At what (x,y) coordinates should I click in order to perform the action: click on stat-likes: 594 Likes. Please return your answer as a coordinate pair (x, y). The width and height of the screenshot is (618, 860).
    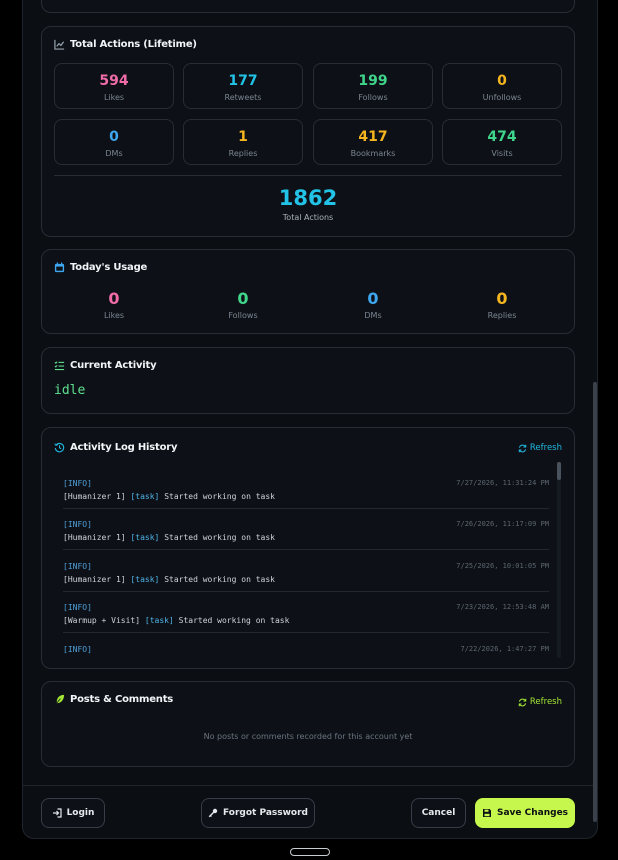
    Looking at the image, I should click on (114, 86).